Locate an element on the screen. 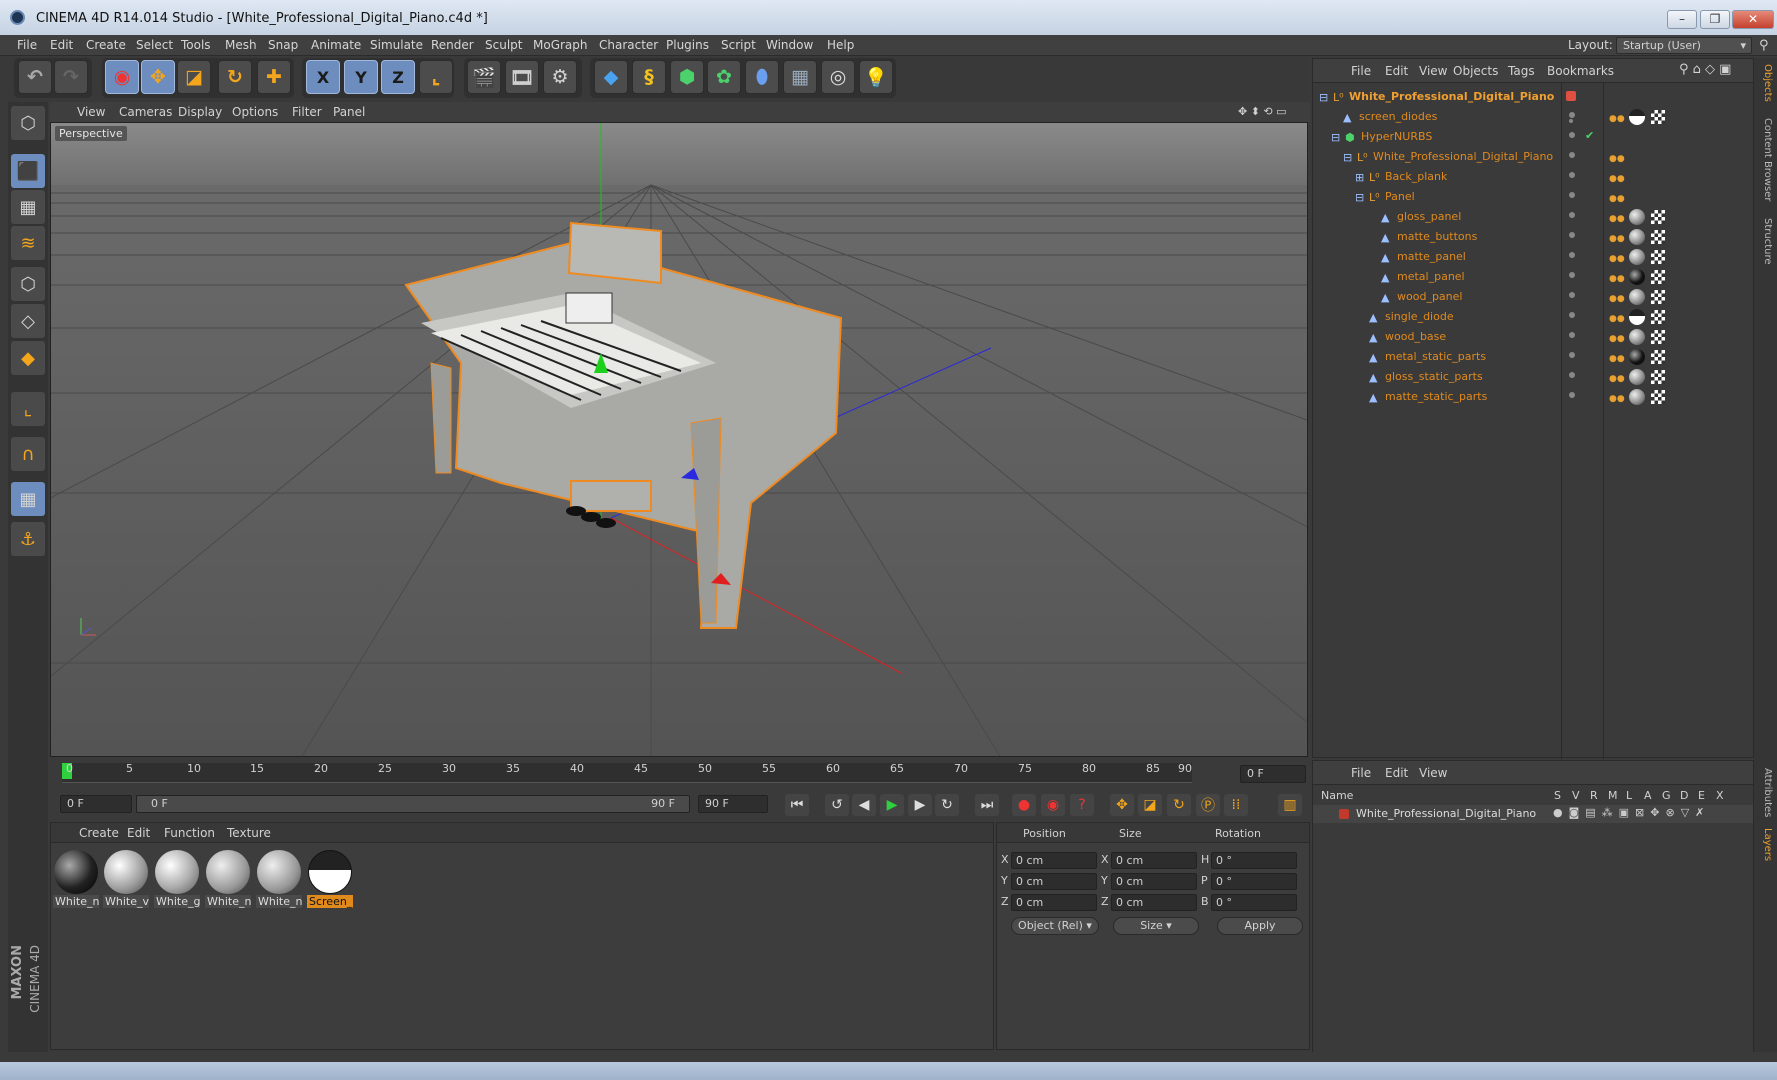 This screenshot has height=1080, width=1777. make-editable-icon: ⬡ is located at coordinates (28, 123).